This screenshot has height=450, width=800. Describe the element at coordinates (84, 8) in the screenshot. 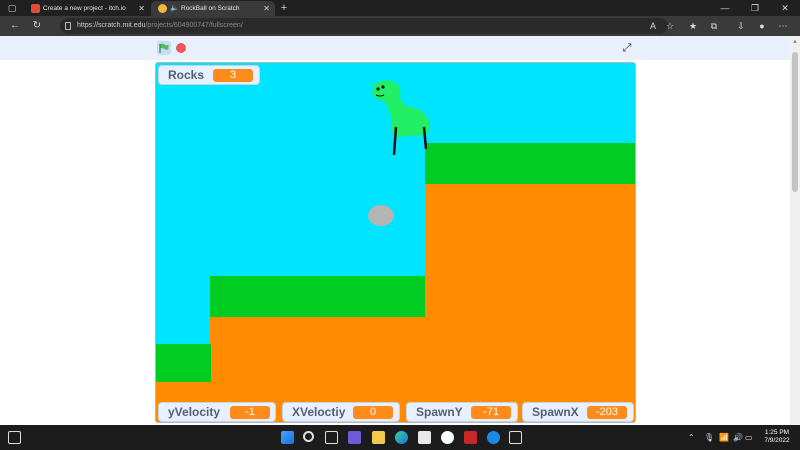

I see `tab-label: Create a new project - itch.io` at that location.